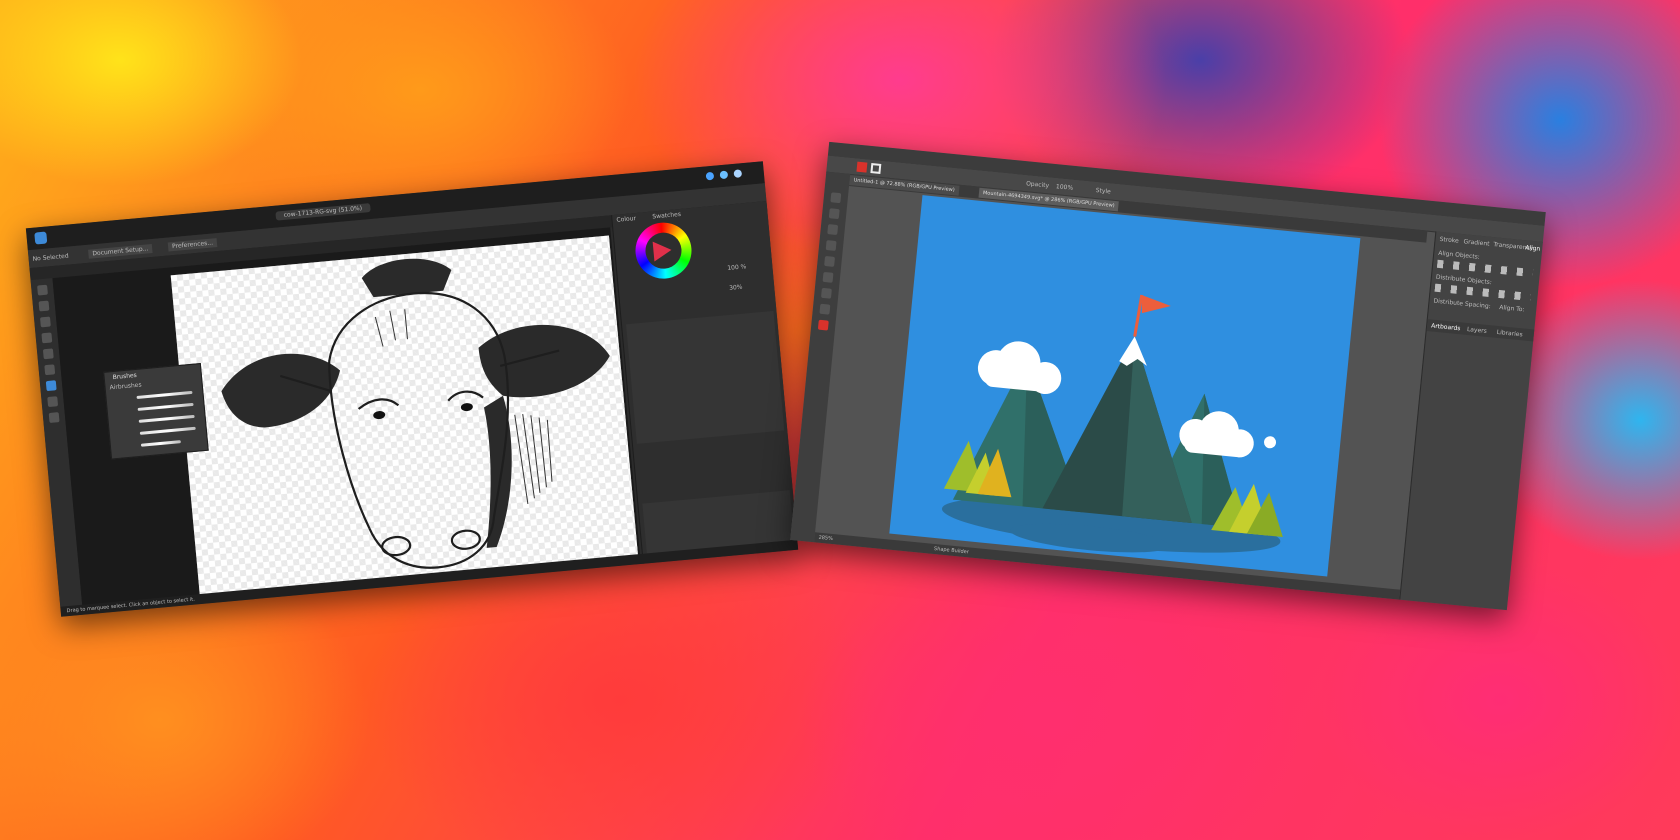 Image resolution: width=1680 pixels, height=840 pixels. What do you see at coordinates (1446, 327) in the screenshot?
I see `artboards-tab: Artboards` at bounding box center [1446, 327].